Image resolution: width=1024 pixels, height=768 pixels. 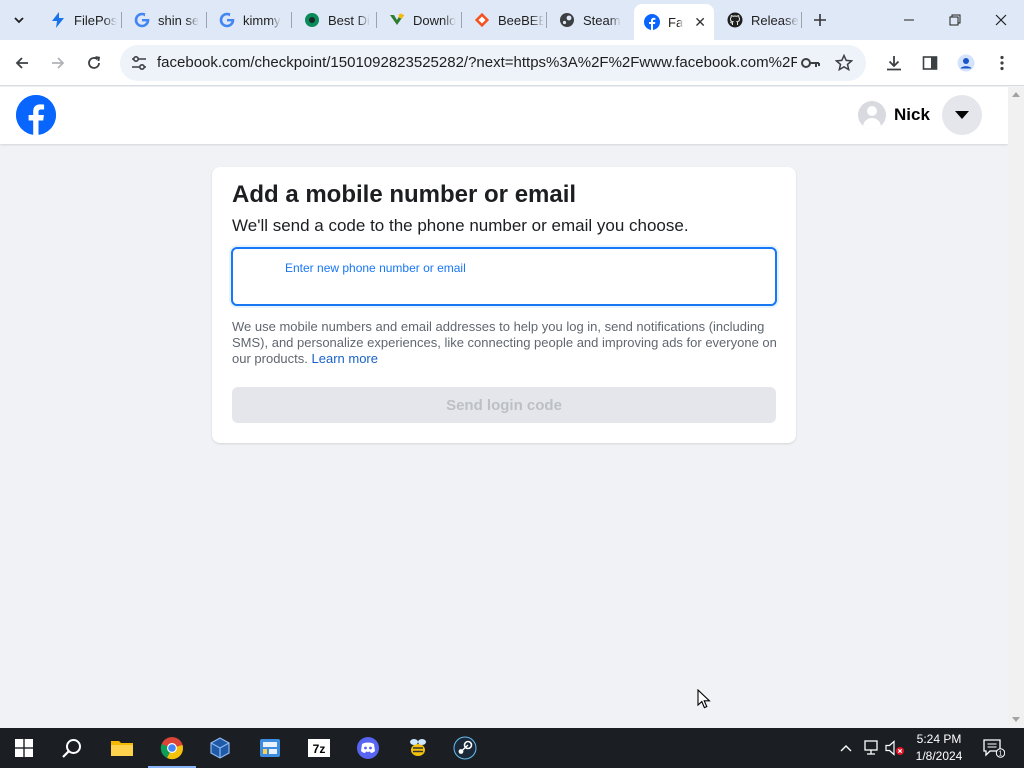 I want to click on calculator-tool-icon, so click(x=270, y=748).